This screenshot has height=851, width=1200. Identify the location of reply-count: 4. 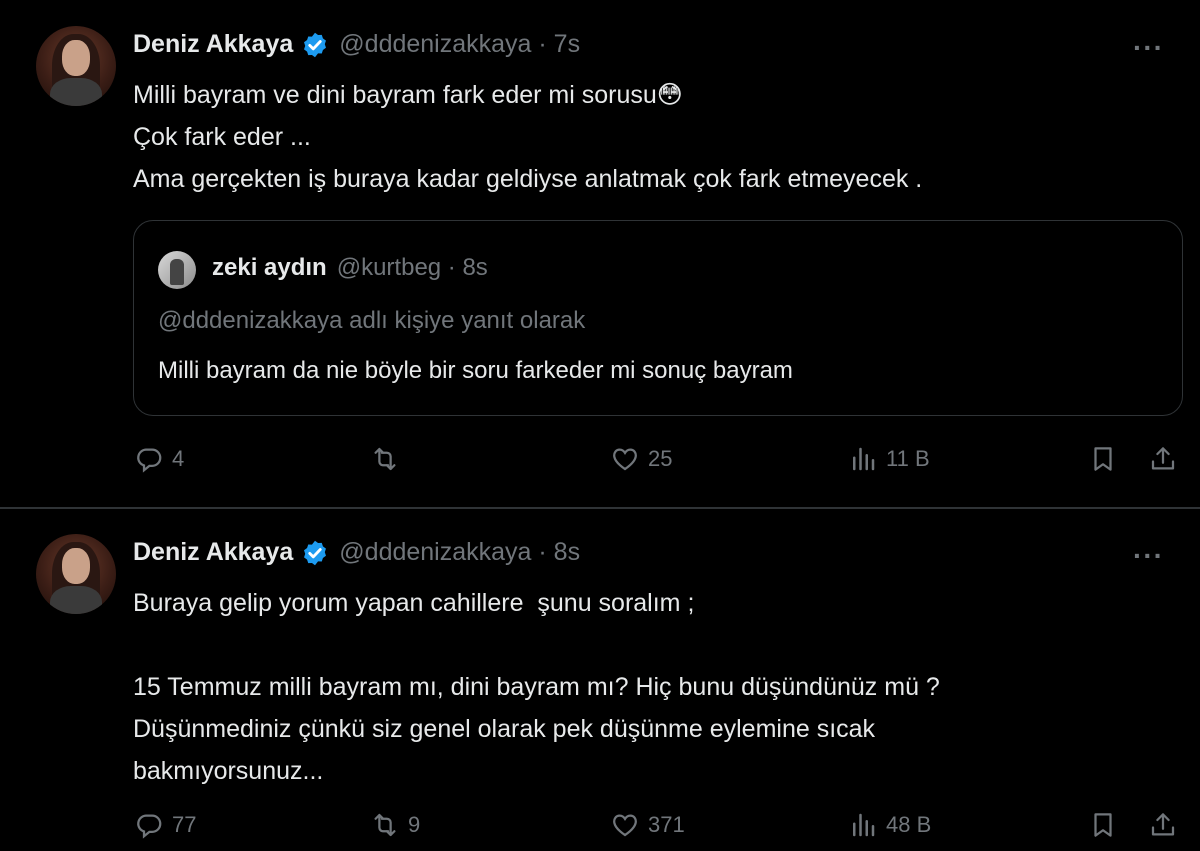
(178, 458).